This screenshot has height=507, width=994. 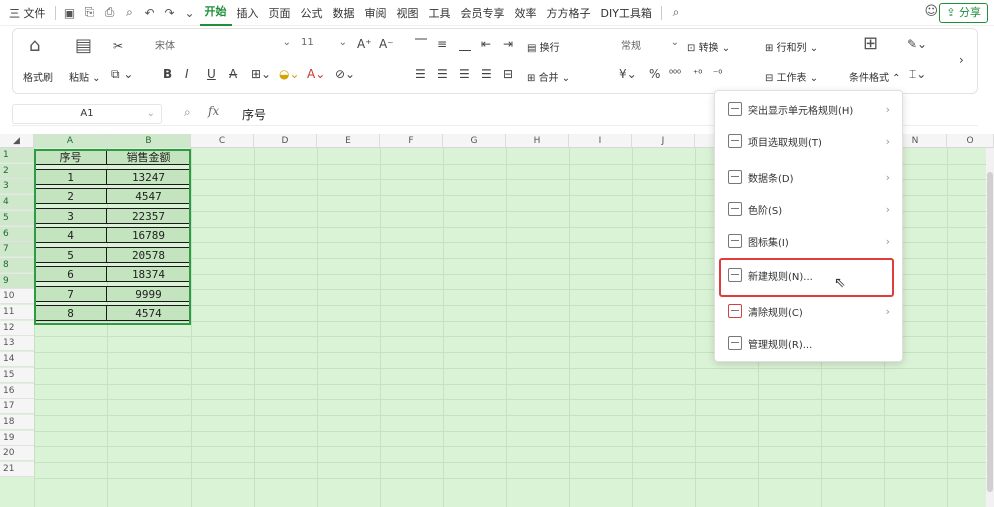 What do you see at coordinates (233, 74) in the screenshot?
I see `strikethrough-button: A` at bounding box center [233, 74].